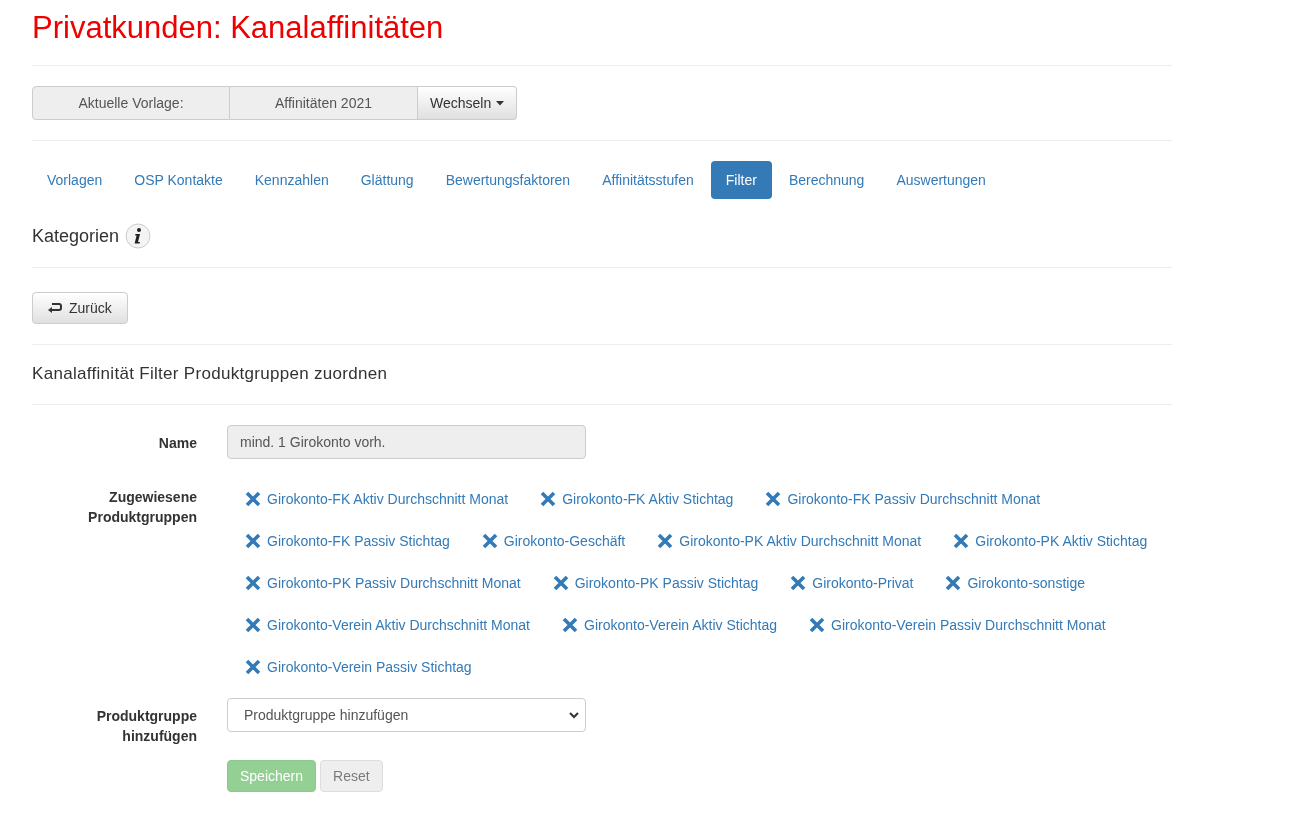  I want to click on product-group-link: Girokonto-PK Aktiv Durchschnitt Monat, so click(789, 541).